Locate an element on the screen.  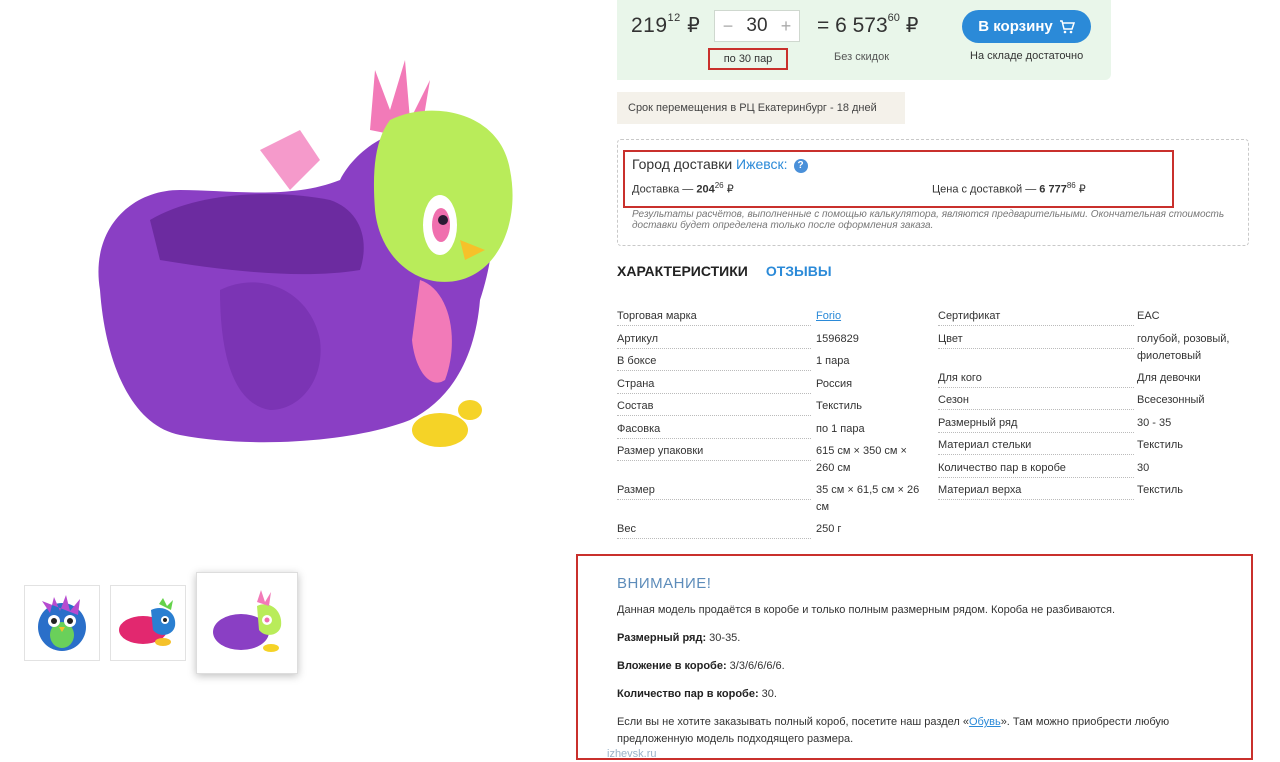
qty-value: 30 is located at coordinates (756, 26).